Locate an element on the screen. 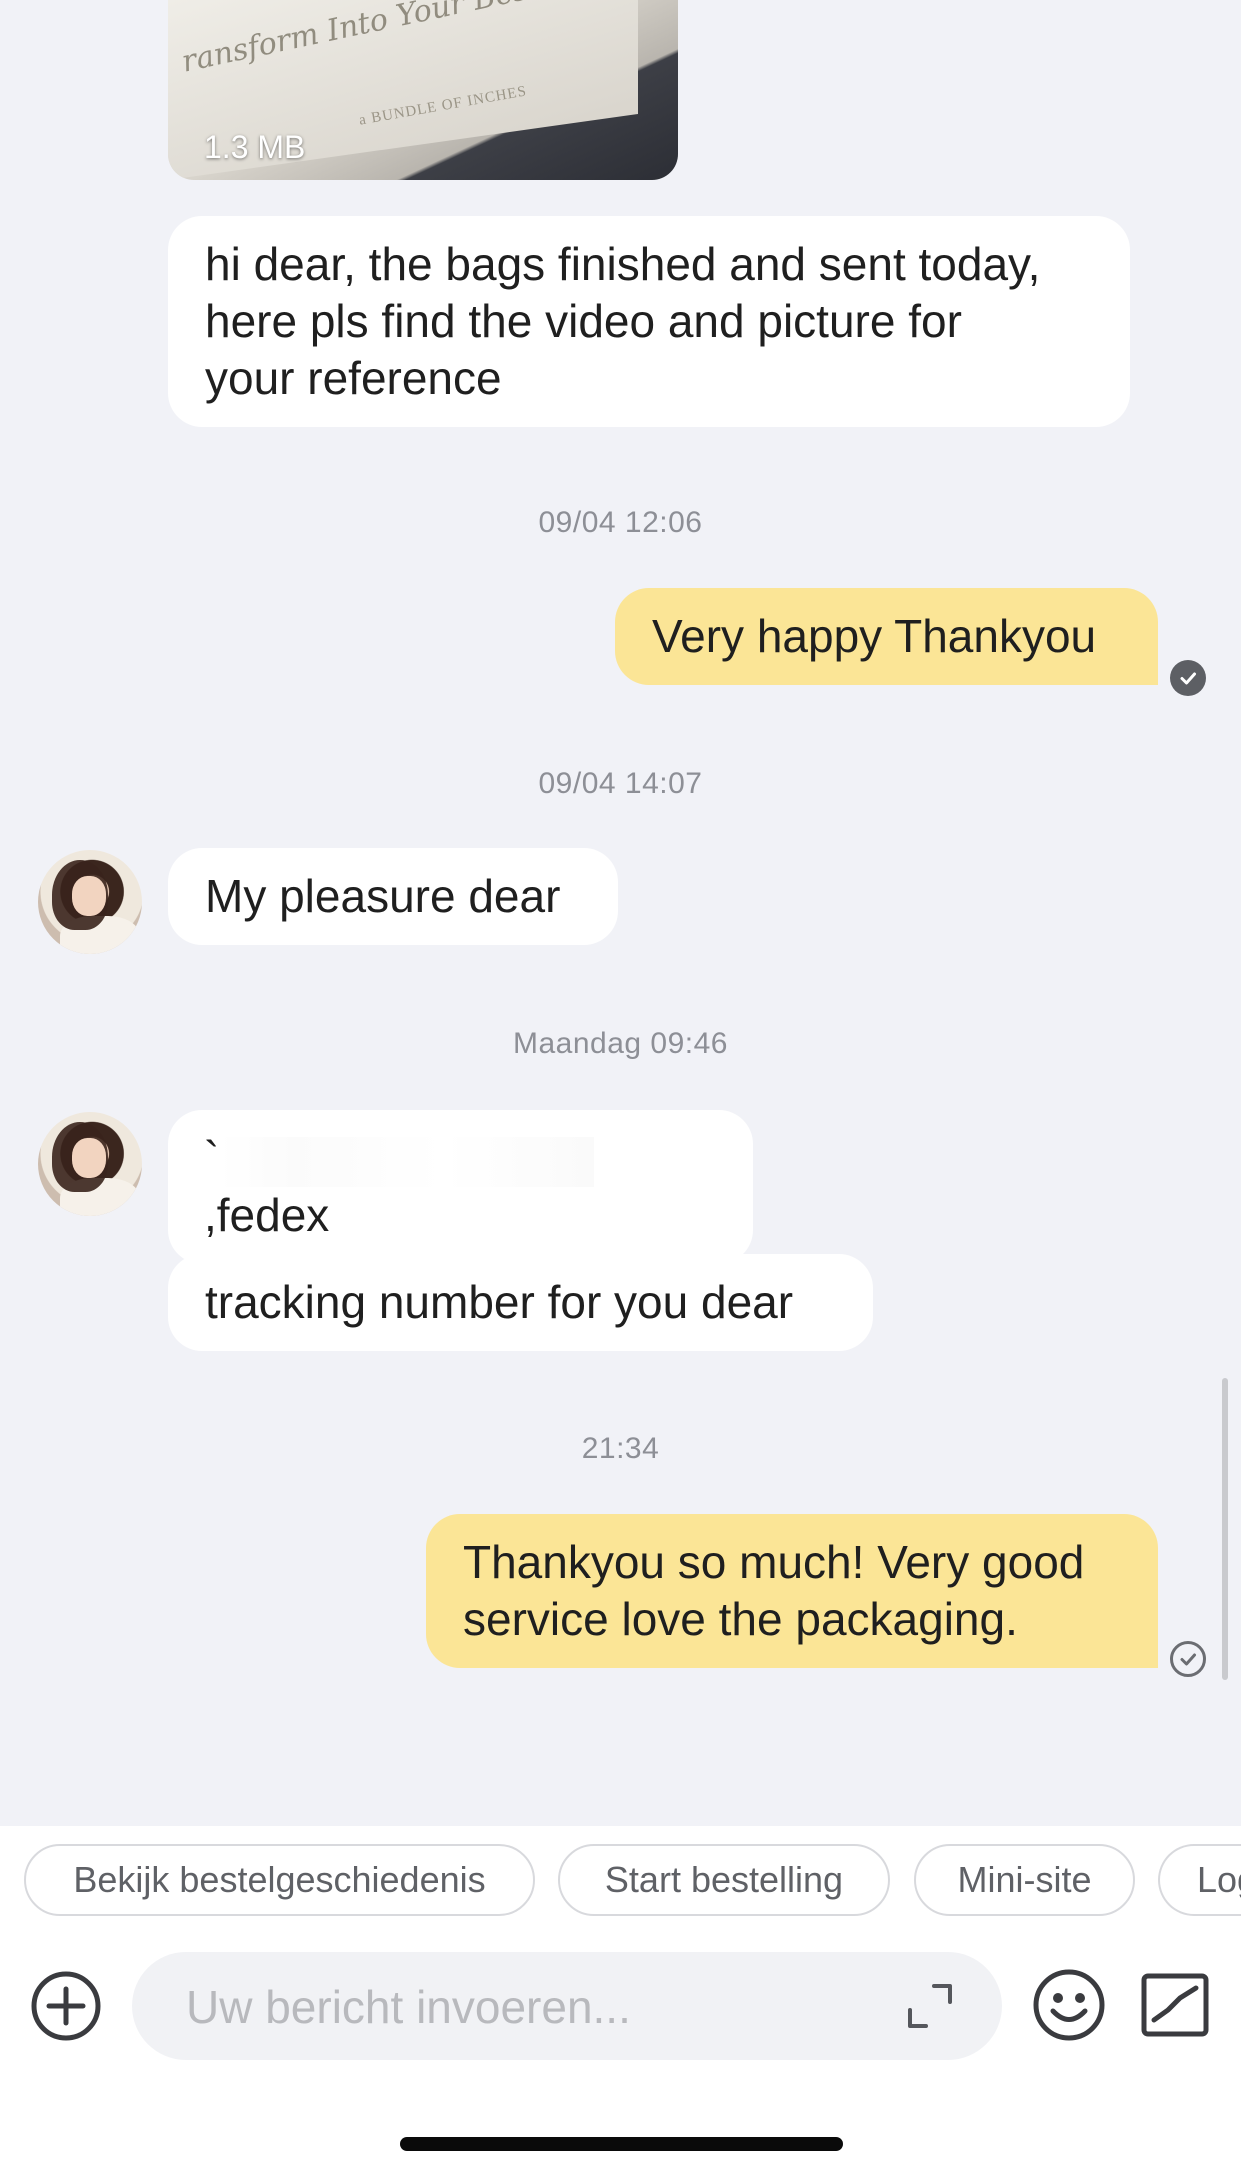  home-indicator is located at coordinates (621, 2144).